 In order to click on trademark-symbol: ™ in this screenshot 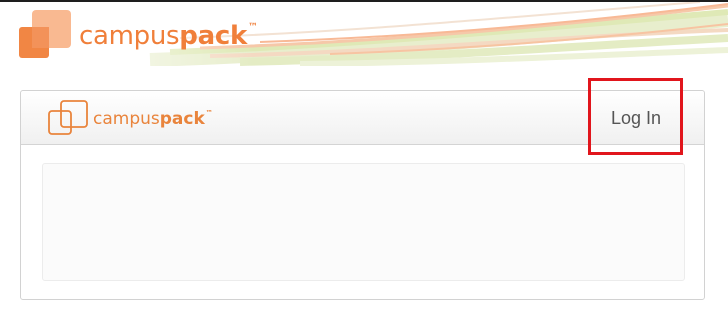, I will do `click(252, 27)`.